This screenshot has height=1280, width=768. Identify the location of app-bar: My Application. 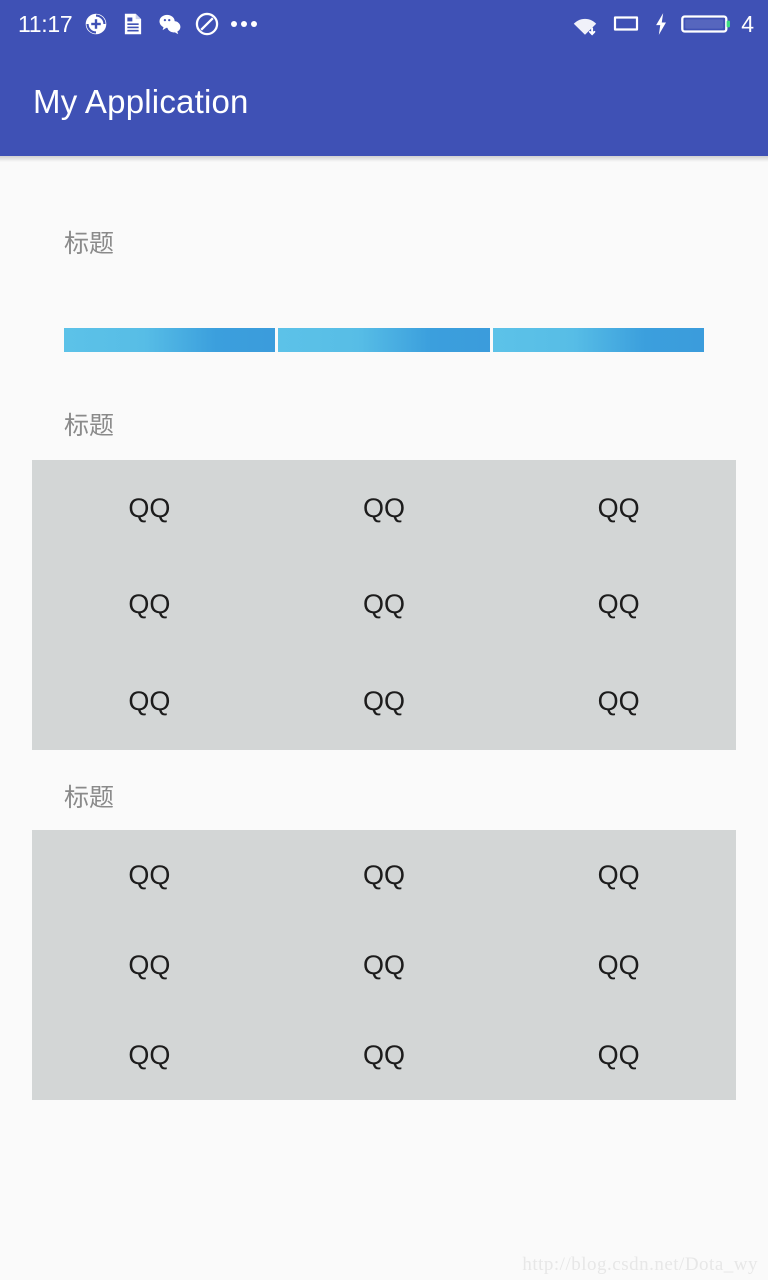
(384, 102).